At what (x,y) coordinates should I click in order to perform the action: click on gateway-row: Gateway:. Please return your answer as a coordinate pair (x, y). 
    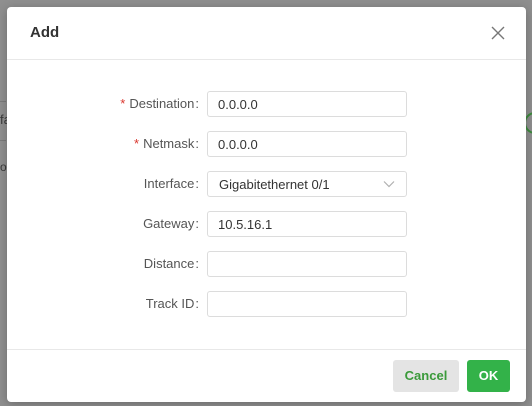
    Looking at the image, I should click on (266, 224).